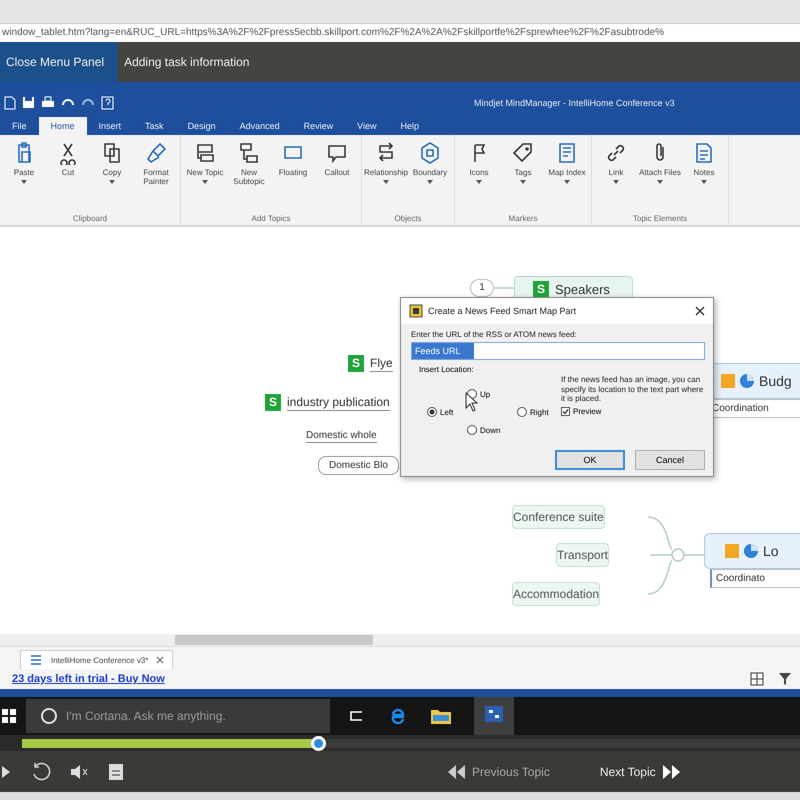  I want to click on group-label: Topic Elements, so click(660, 218).